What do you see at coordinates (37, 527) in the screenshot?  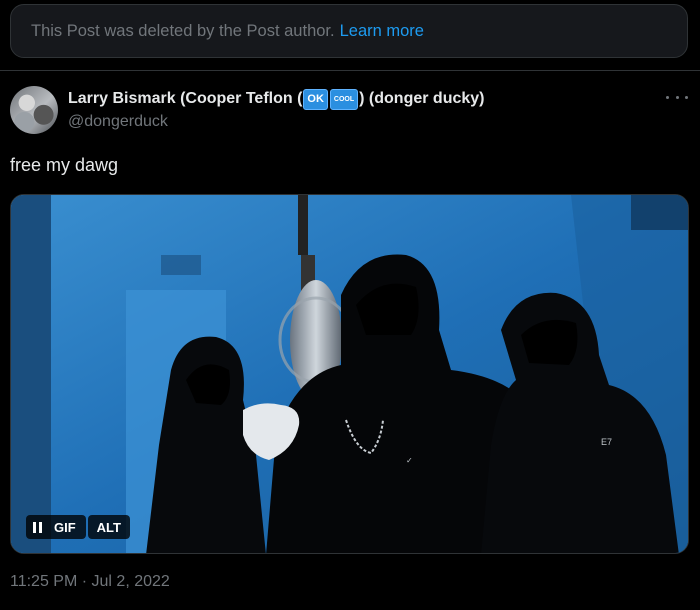 I see `pause-icon` at bounding box center [37, 527].